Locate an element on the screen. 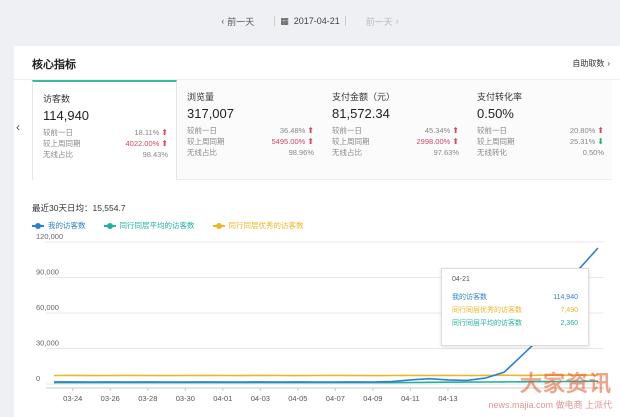  date-navigation: ‹ 前一天 ▦ 2017-04-21 前一天 › is located at coordinates (310, 21).